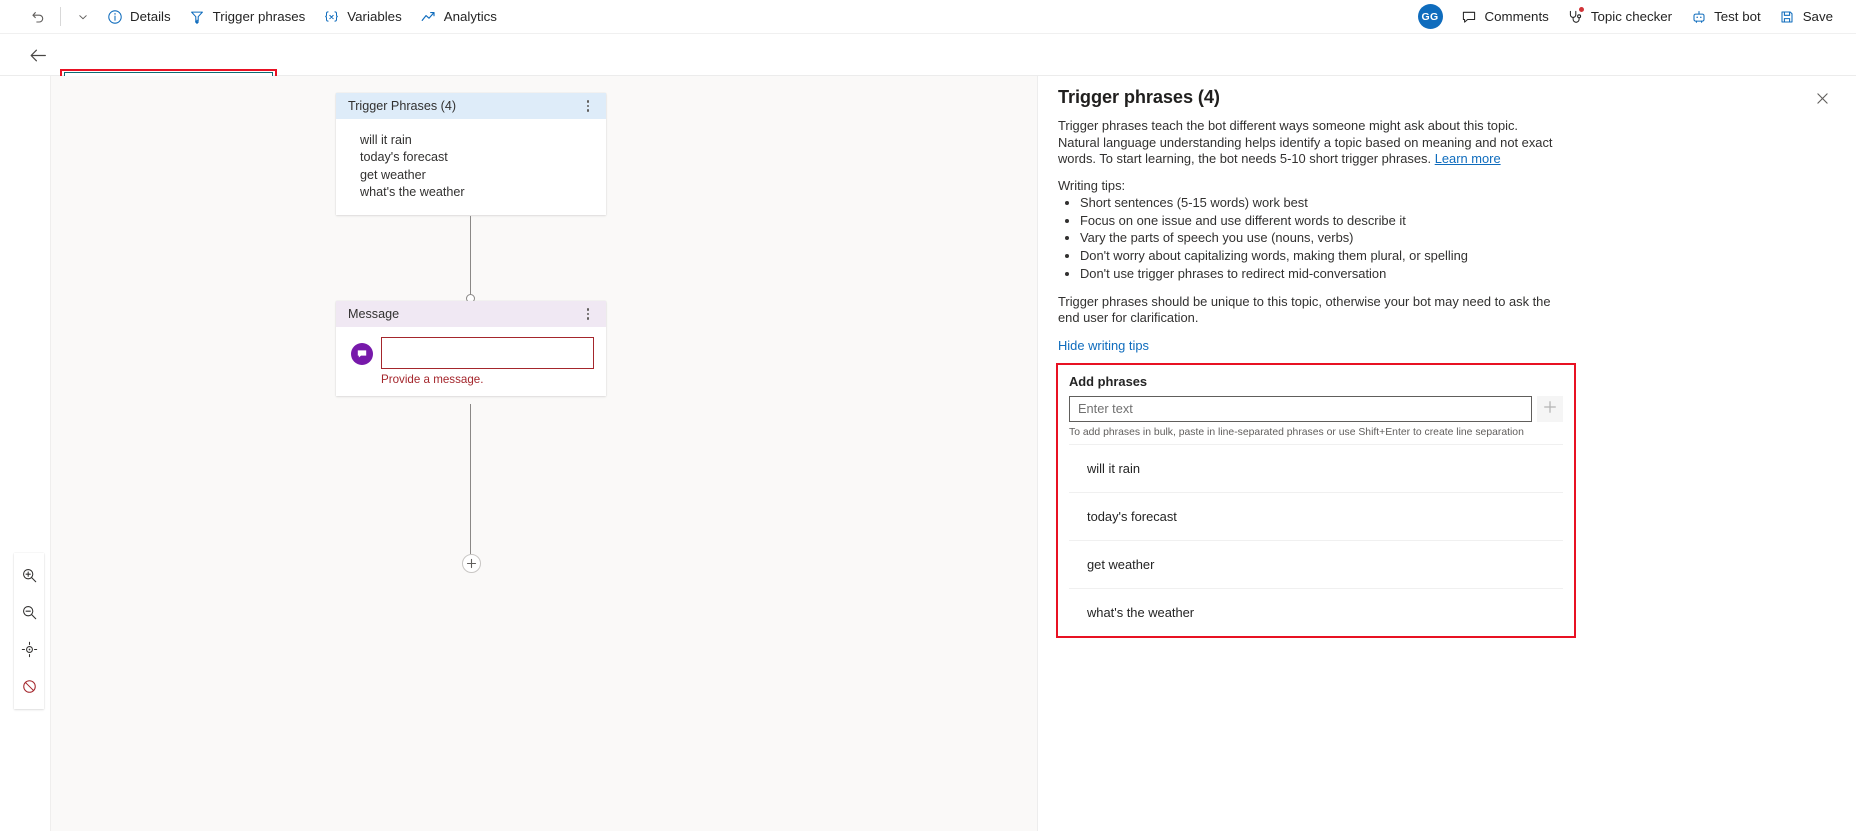 The width and height of the screenshot is (1856, 831). I want to click on trigger-phrases-label: Trigger phrases, so click(259, 16).